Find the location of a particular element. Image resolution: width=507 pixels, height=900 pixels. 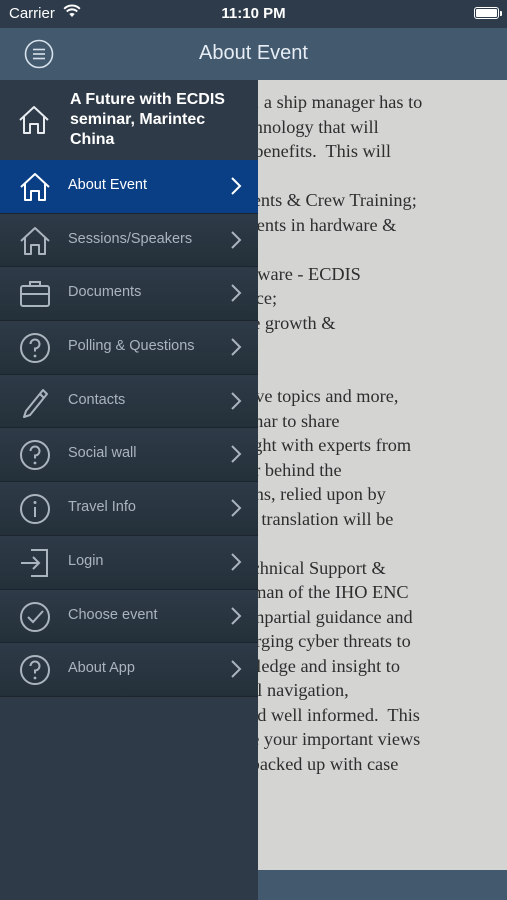

clock: 11:10 PM is located at coordinates (253, 13).